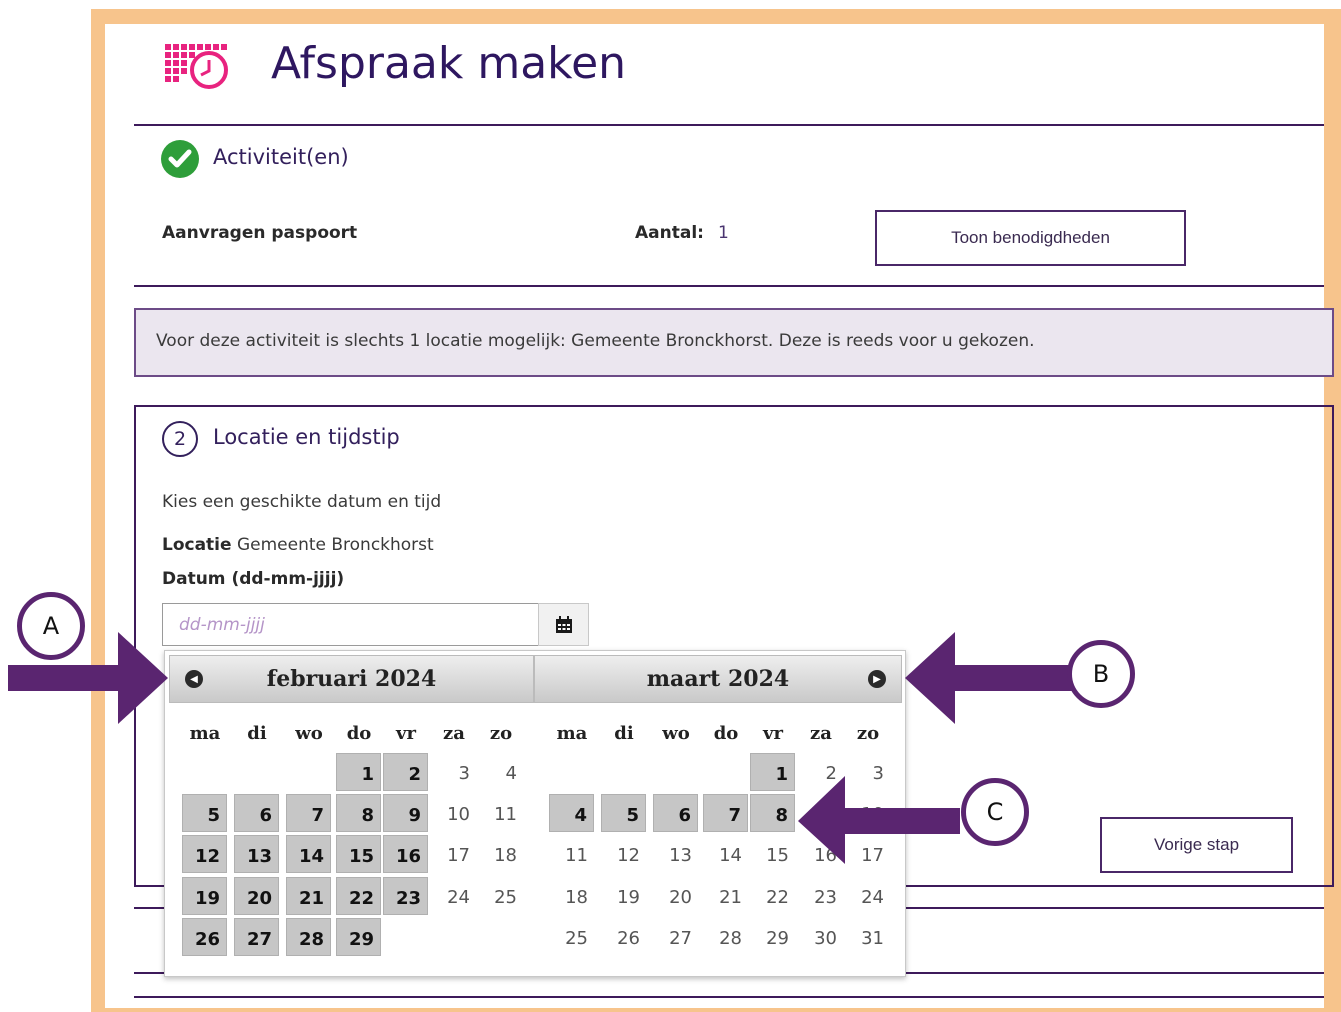 The image size is (1341, 1012). Describe the element at coordinates (256, 937) in the screenshot. I see `available-day: 27` at that location.